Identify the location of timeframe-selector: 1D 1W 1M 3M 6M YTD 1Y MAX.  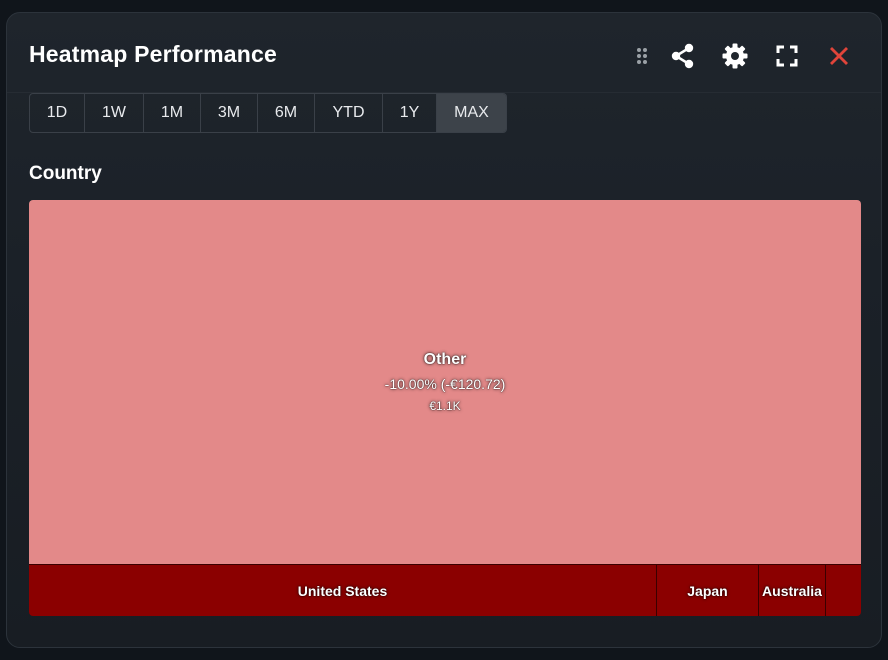
(268, 113).